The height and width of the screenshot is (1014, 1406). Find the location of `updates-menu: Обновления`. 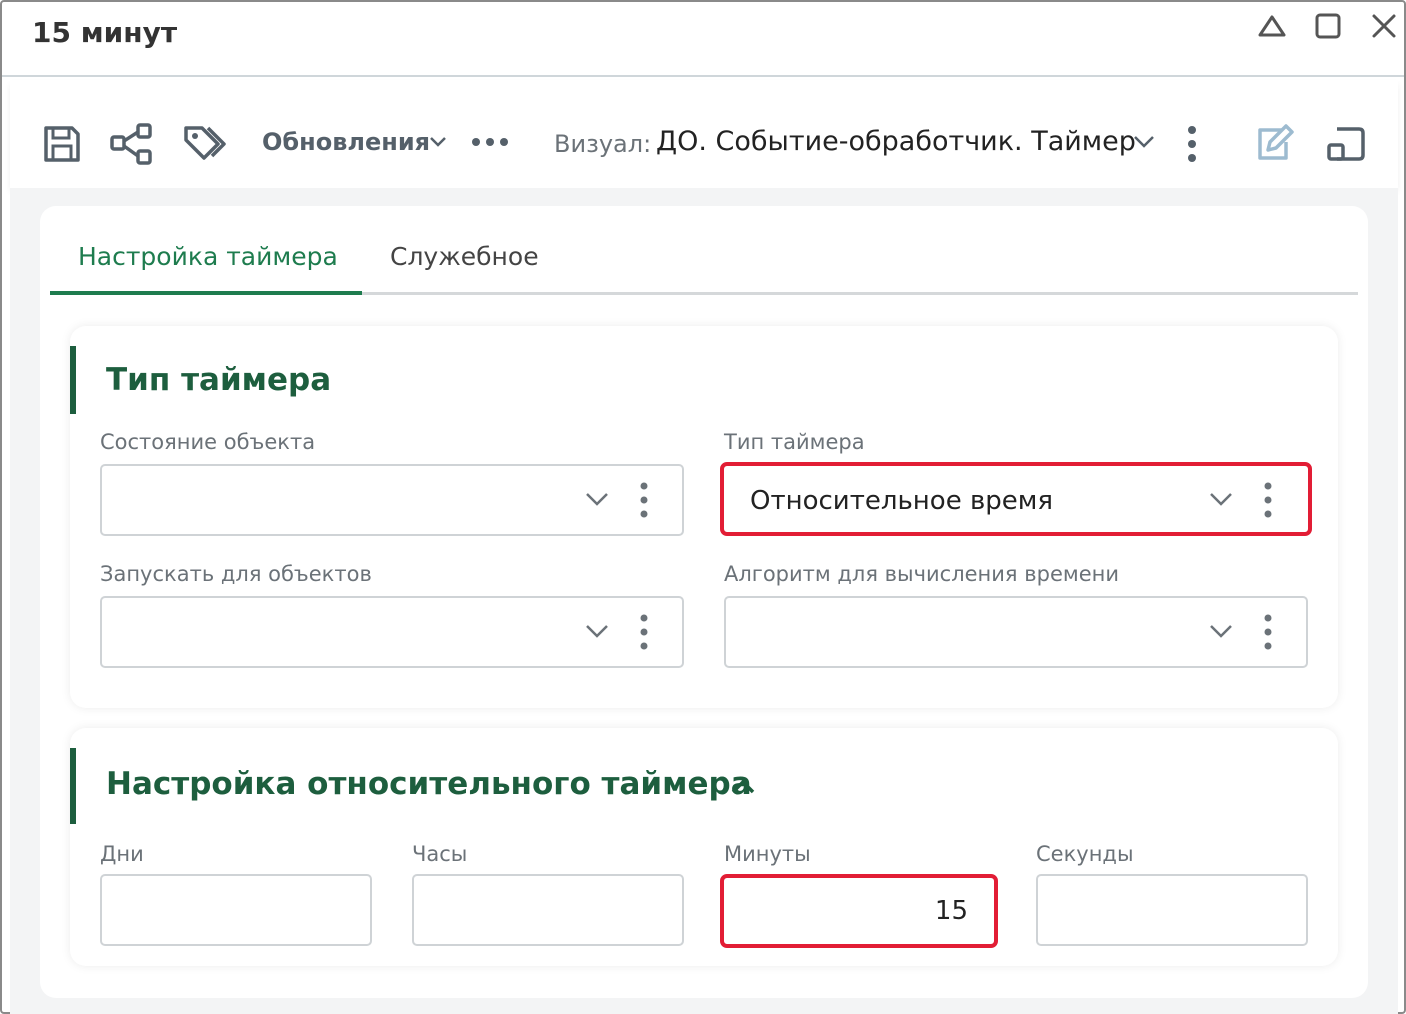

updates-menu: Обновления is located at coordinates (346, 142).